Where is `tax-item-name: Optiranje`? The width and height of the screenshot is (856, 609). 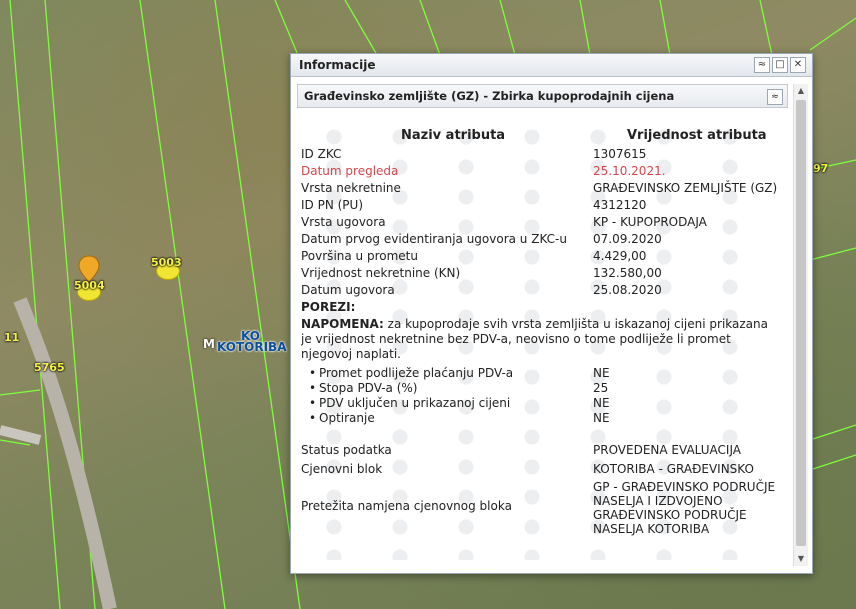
tax-item-name: Optiranje is located at coordinates (342, 418).